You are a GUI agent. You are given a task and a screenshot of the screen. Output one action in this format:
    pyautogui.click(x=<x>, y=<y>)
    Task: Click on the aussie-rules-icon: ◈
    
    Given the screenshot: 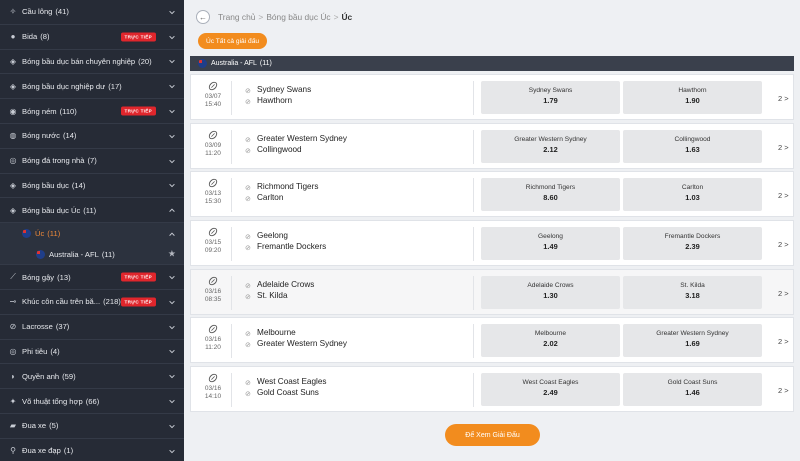 What is the action you would take?
    pyautogui.click(x=13, y=210)
    